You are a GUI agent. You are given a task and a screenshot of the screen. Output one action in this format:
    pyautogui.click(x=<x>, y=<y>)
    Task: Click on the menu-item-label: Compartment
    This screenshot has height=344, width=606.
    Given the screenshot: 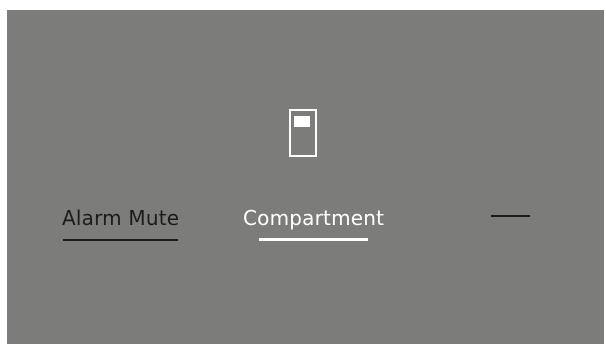 What is the action you would take?
    pyautogui.click(x=314, y=218)
    